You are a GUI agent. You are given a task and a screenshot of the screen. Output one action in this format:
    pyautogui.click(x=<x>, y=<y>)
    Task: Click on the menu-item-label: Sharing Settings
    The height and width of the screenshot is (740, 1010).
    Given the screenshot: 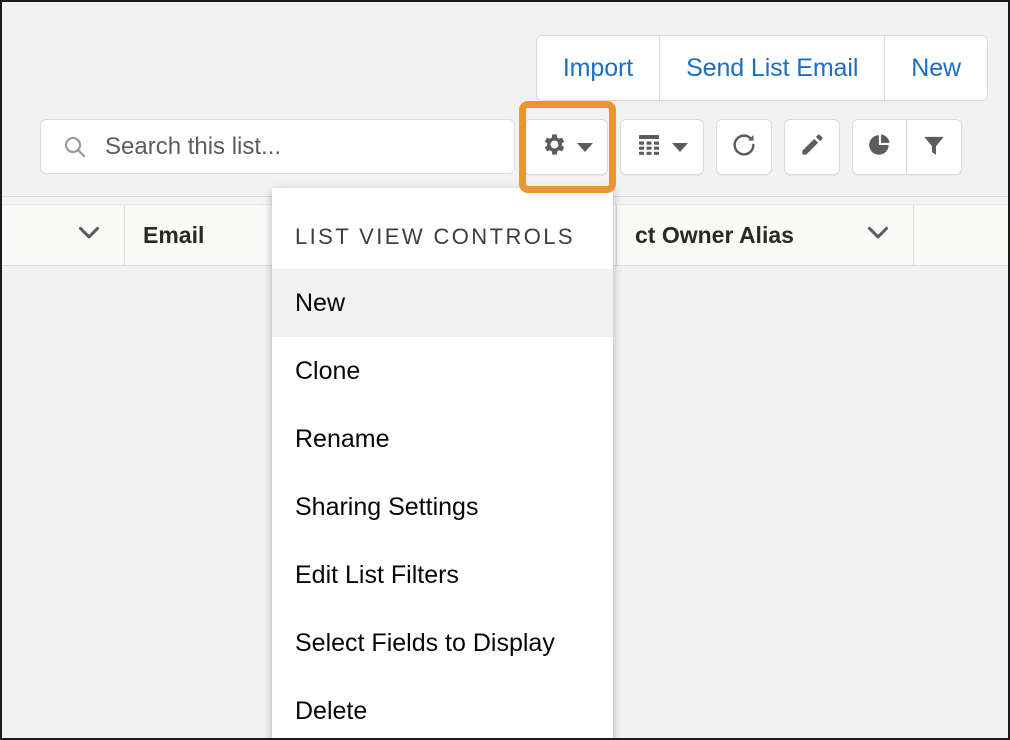 What is the action you would take?
    pyautogui.click(x=387, y=506)
    